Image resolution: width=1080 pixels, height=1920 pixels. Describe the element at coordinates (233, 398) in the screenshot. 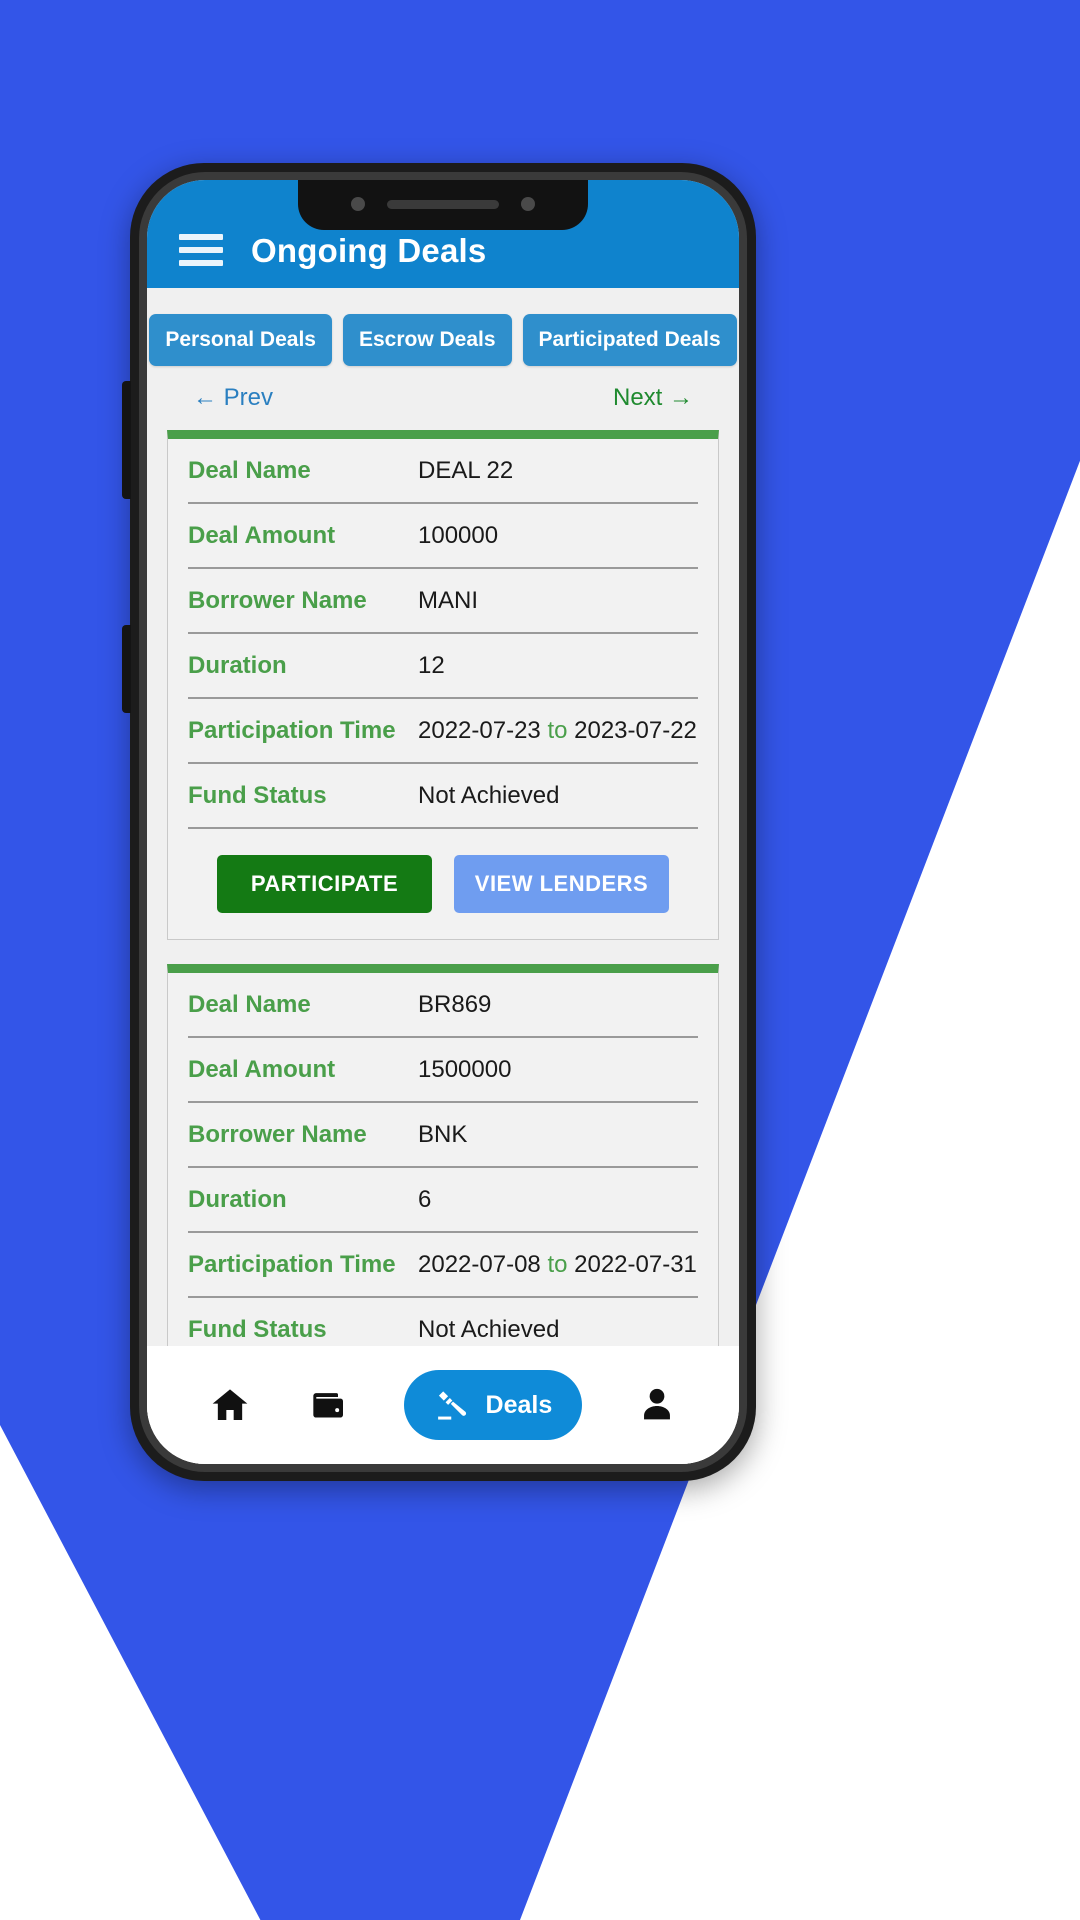

I see `prev-page-link: ← Prev` at that location.